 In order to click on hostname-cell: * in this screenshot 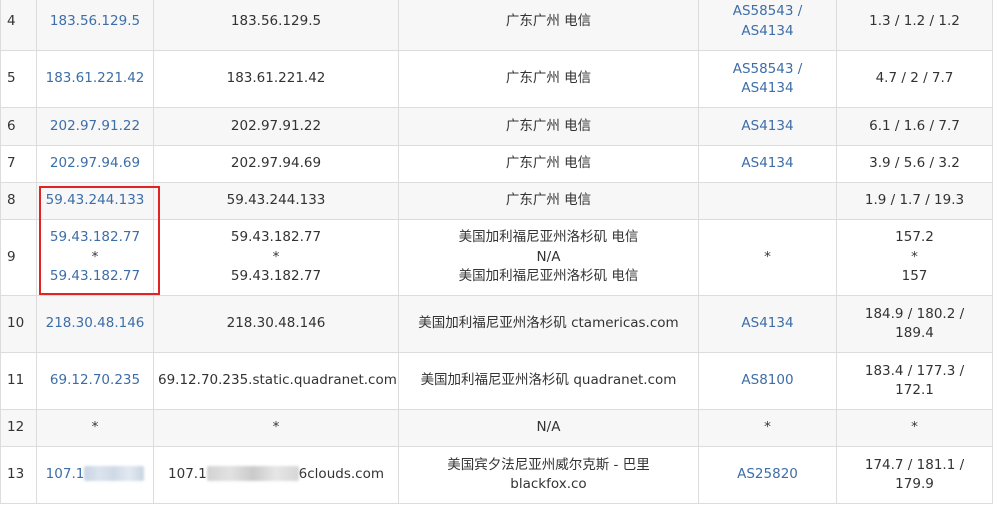, I will do `click(276, 428)`.